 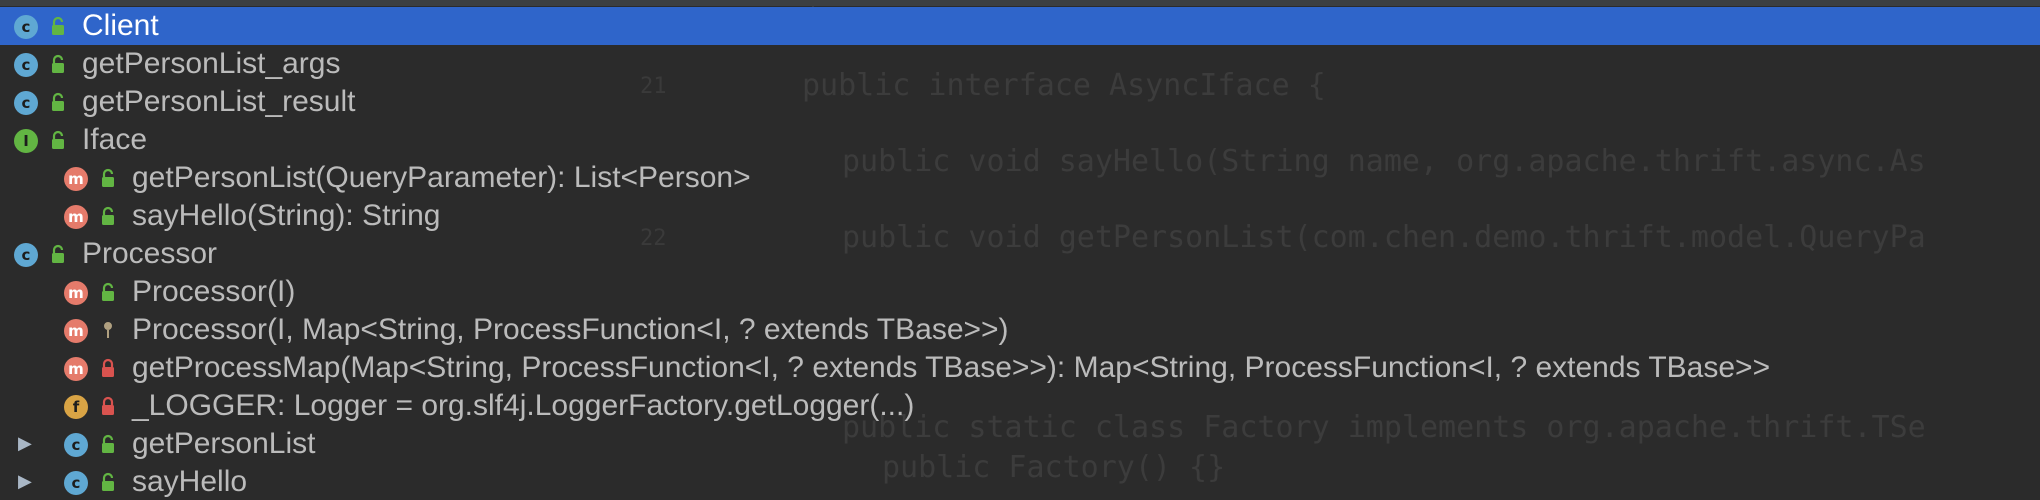 What do you see at coordinates (1020, 26) in the screenshot?
I see `structure-item: c Client` at bounding box center [1020, 26].